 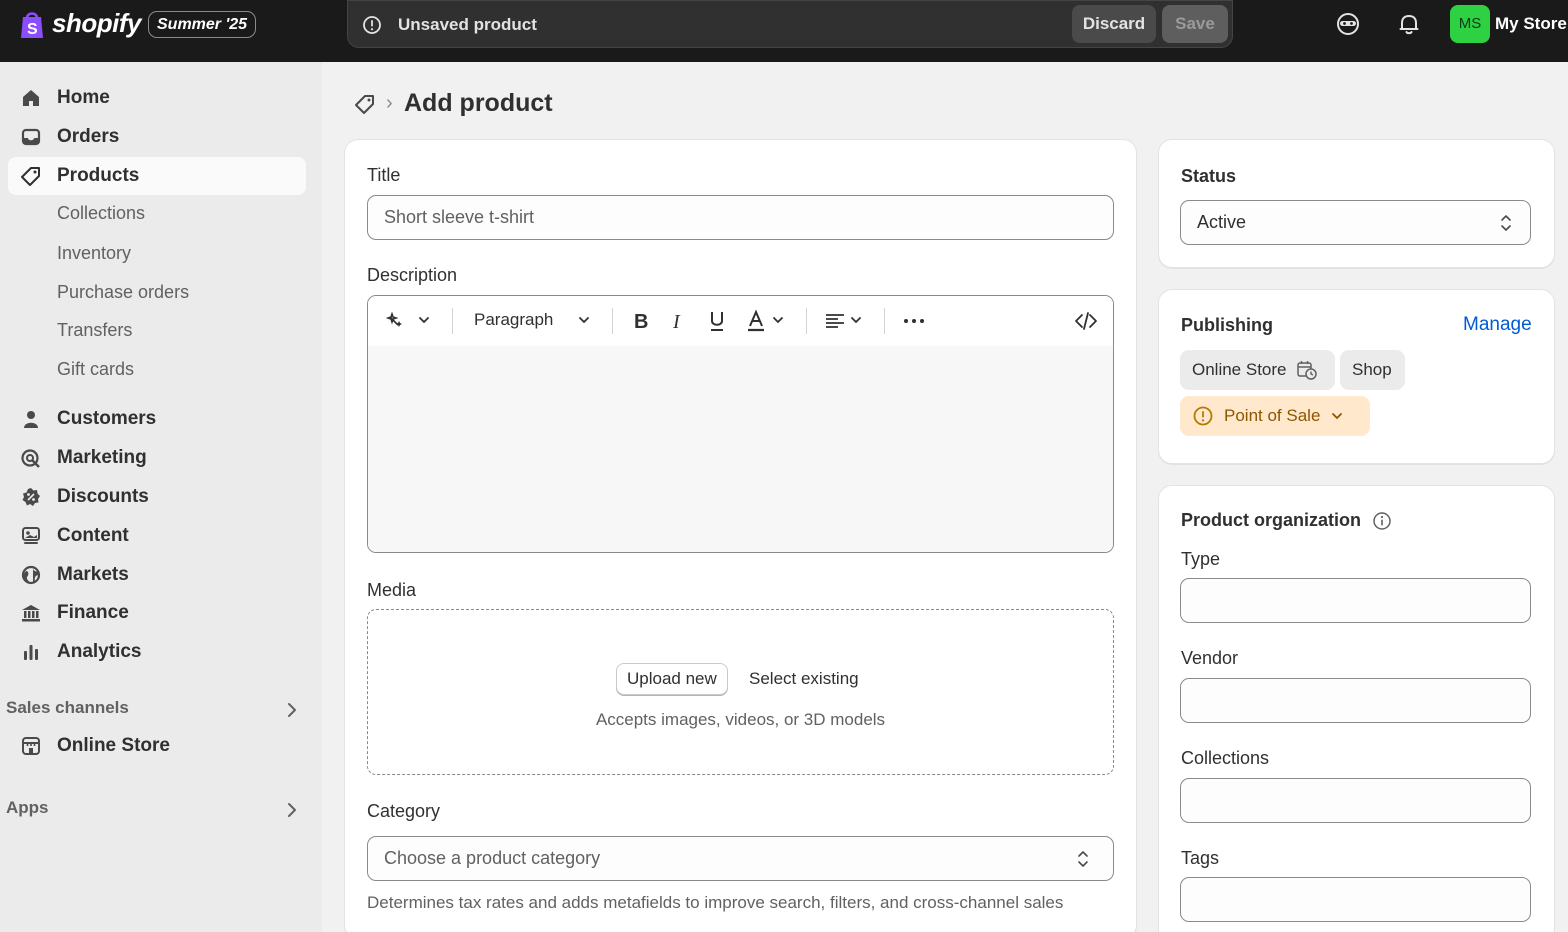 What do you see at coordinates (32, 29) in the screenshot?
I see `svg-text: S` at bounding box center [32, 29].